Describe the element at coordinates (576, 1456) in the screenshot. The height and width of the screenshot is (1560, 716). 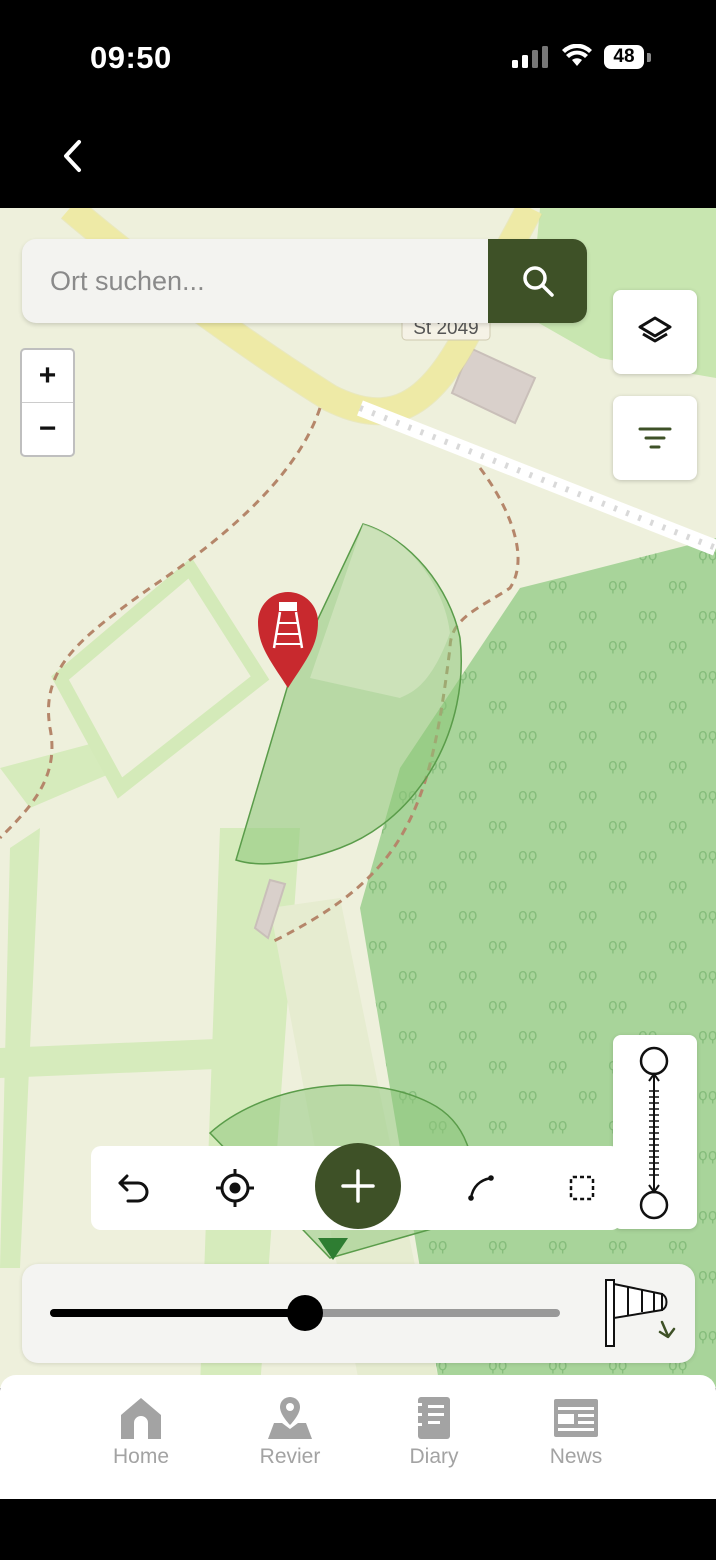
I see `tab-news-label: News` at that location.